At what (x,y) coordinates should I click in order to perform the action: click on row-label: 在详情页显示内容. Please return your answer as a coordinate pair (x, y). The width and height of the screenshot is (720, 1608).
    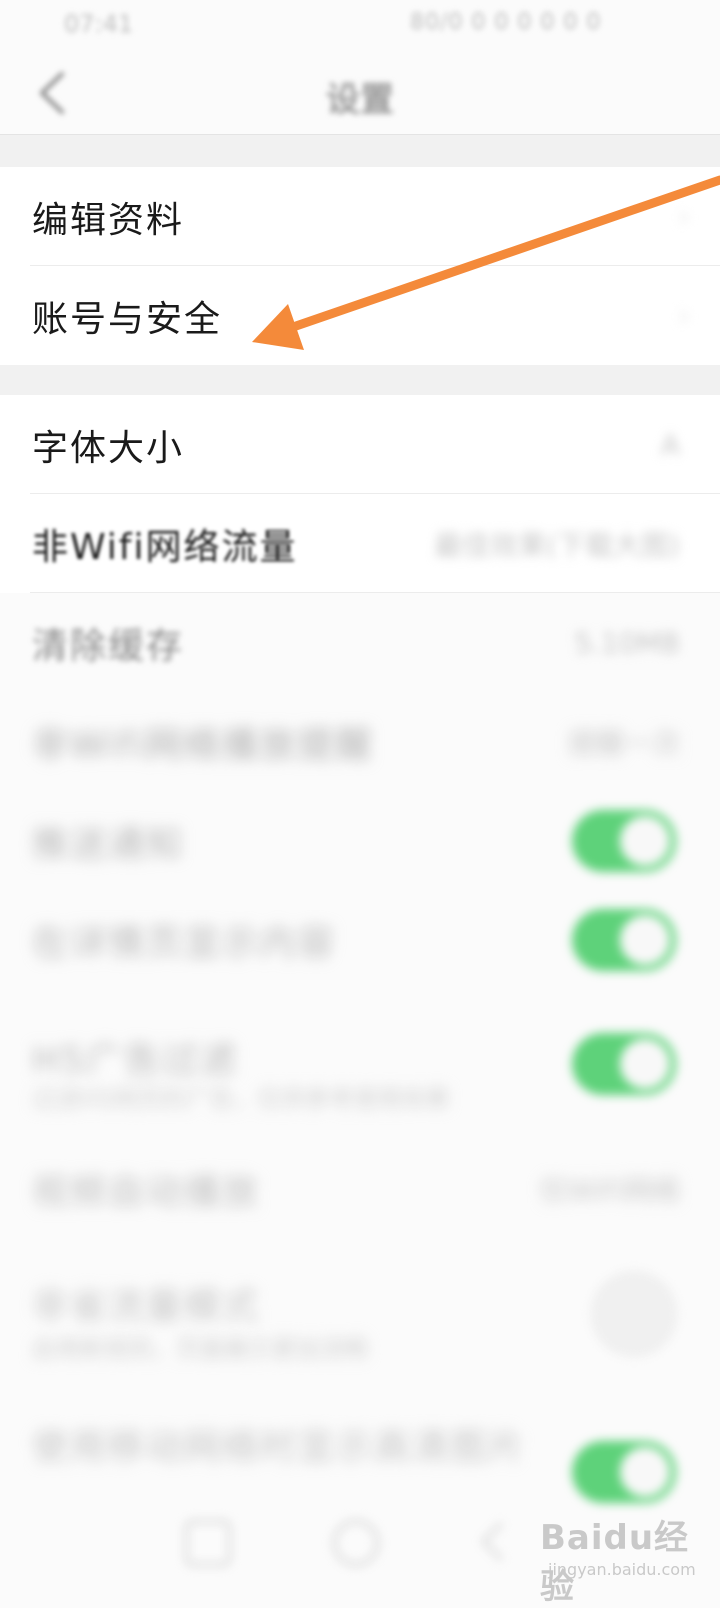
    Looking at the image, I should click on (184, 943).